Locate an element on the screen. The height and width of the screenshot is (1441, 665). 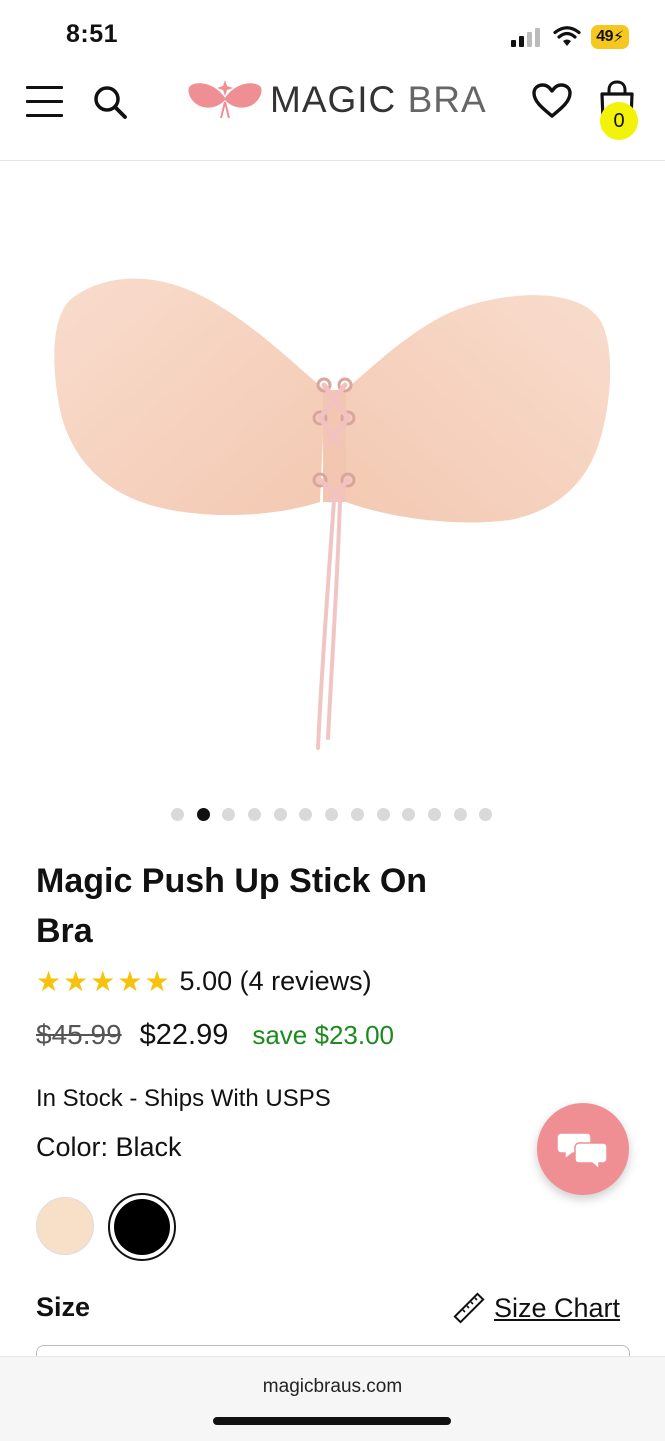
battery-icon: 49 ⚡ is located at coordinates (610, 37).